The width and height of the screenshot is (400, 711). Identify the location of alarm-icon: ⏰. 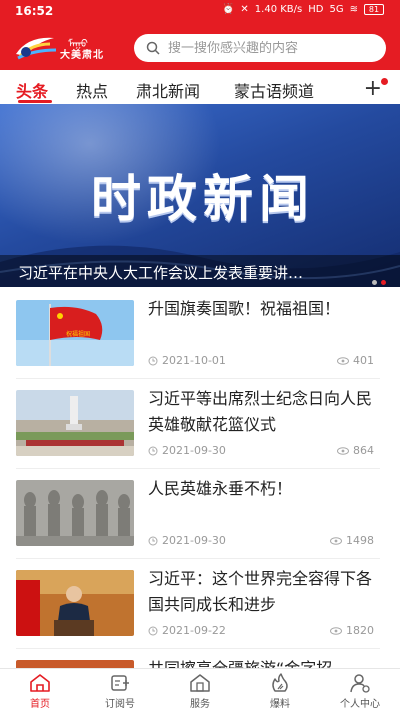
(228, 9).